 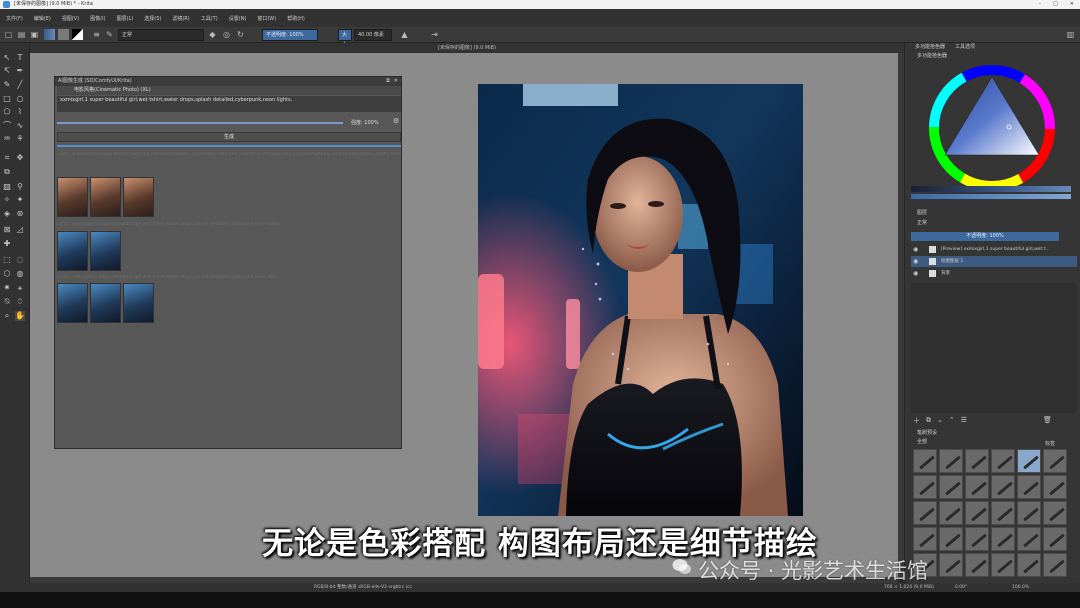 I want to click on size-slider: 40.00 像素, so click(x=373, y=35).